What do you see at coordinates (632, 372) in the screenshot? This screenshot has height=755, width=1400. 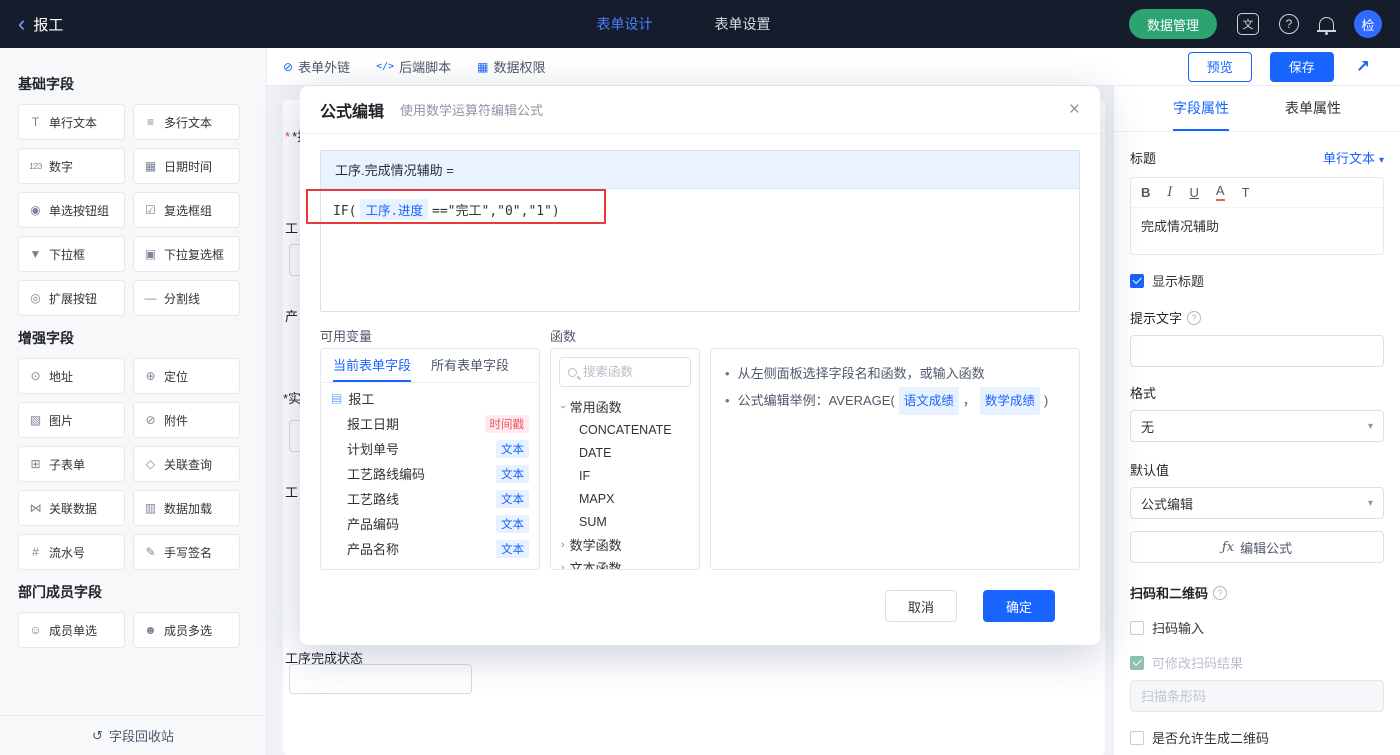 I see `function-search-input` at bounding box center [632, 372].